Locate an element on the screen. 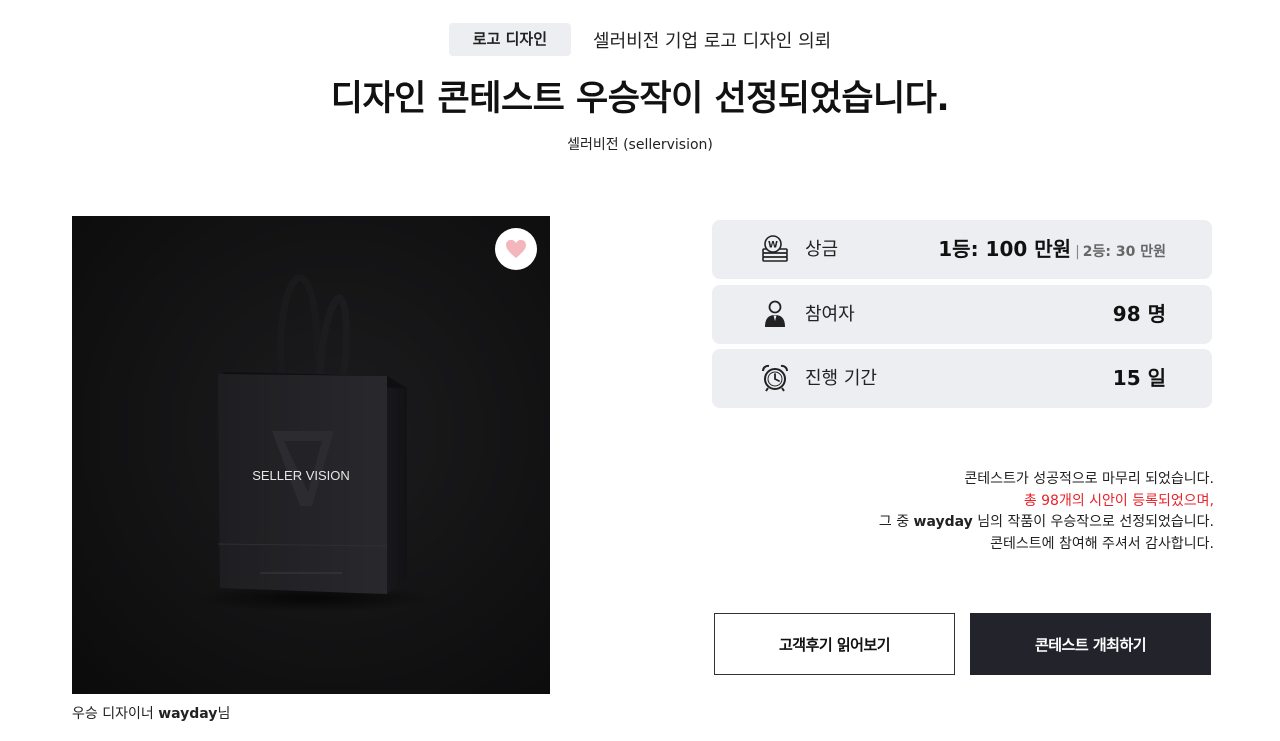  shopping-bag-mockup: SELLER VISION is located at coordinates (312, 443).